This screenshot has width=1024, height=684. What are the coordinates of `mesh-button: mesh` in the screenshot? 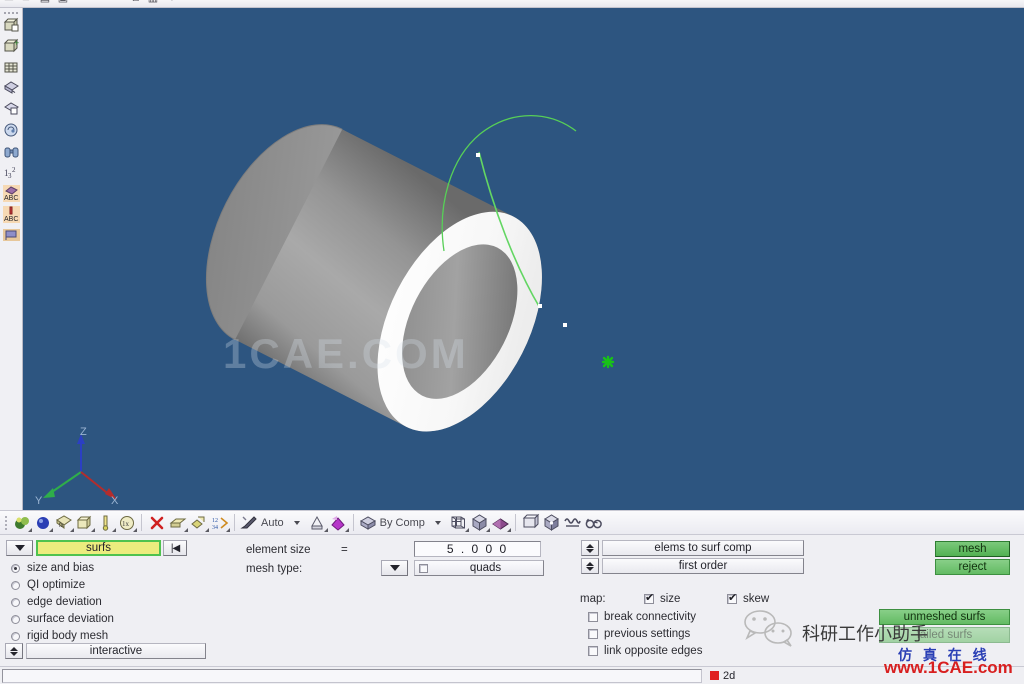 It's located at (972, 549).